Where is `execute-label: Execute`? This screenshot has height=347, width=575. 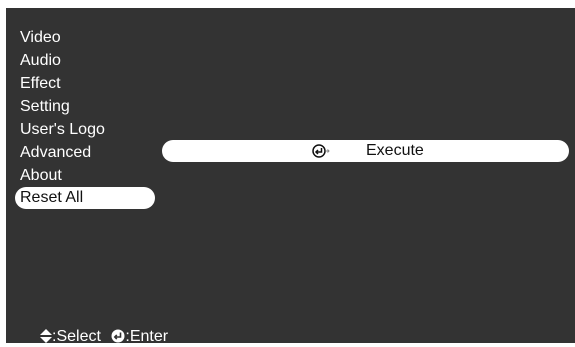
execute-label: Execute is located at coordinates (395, 150).